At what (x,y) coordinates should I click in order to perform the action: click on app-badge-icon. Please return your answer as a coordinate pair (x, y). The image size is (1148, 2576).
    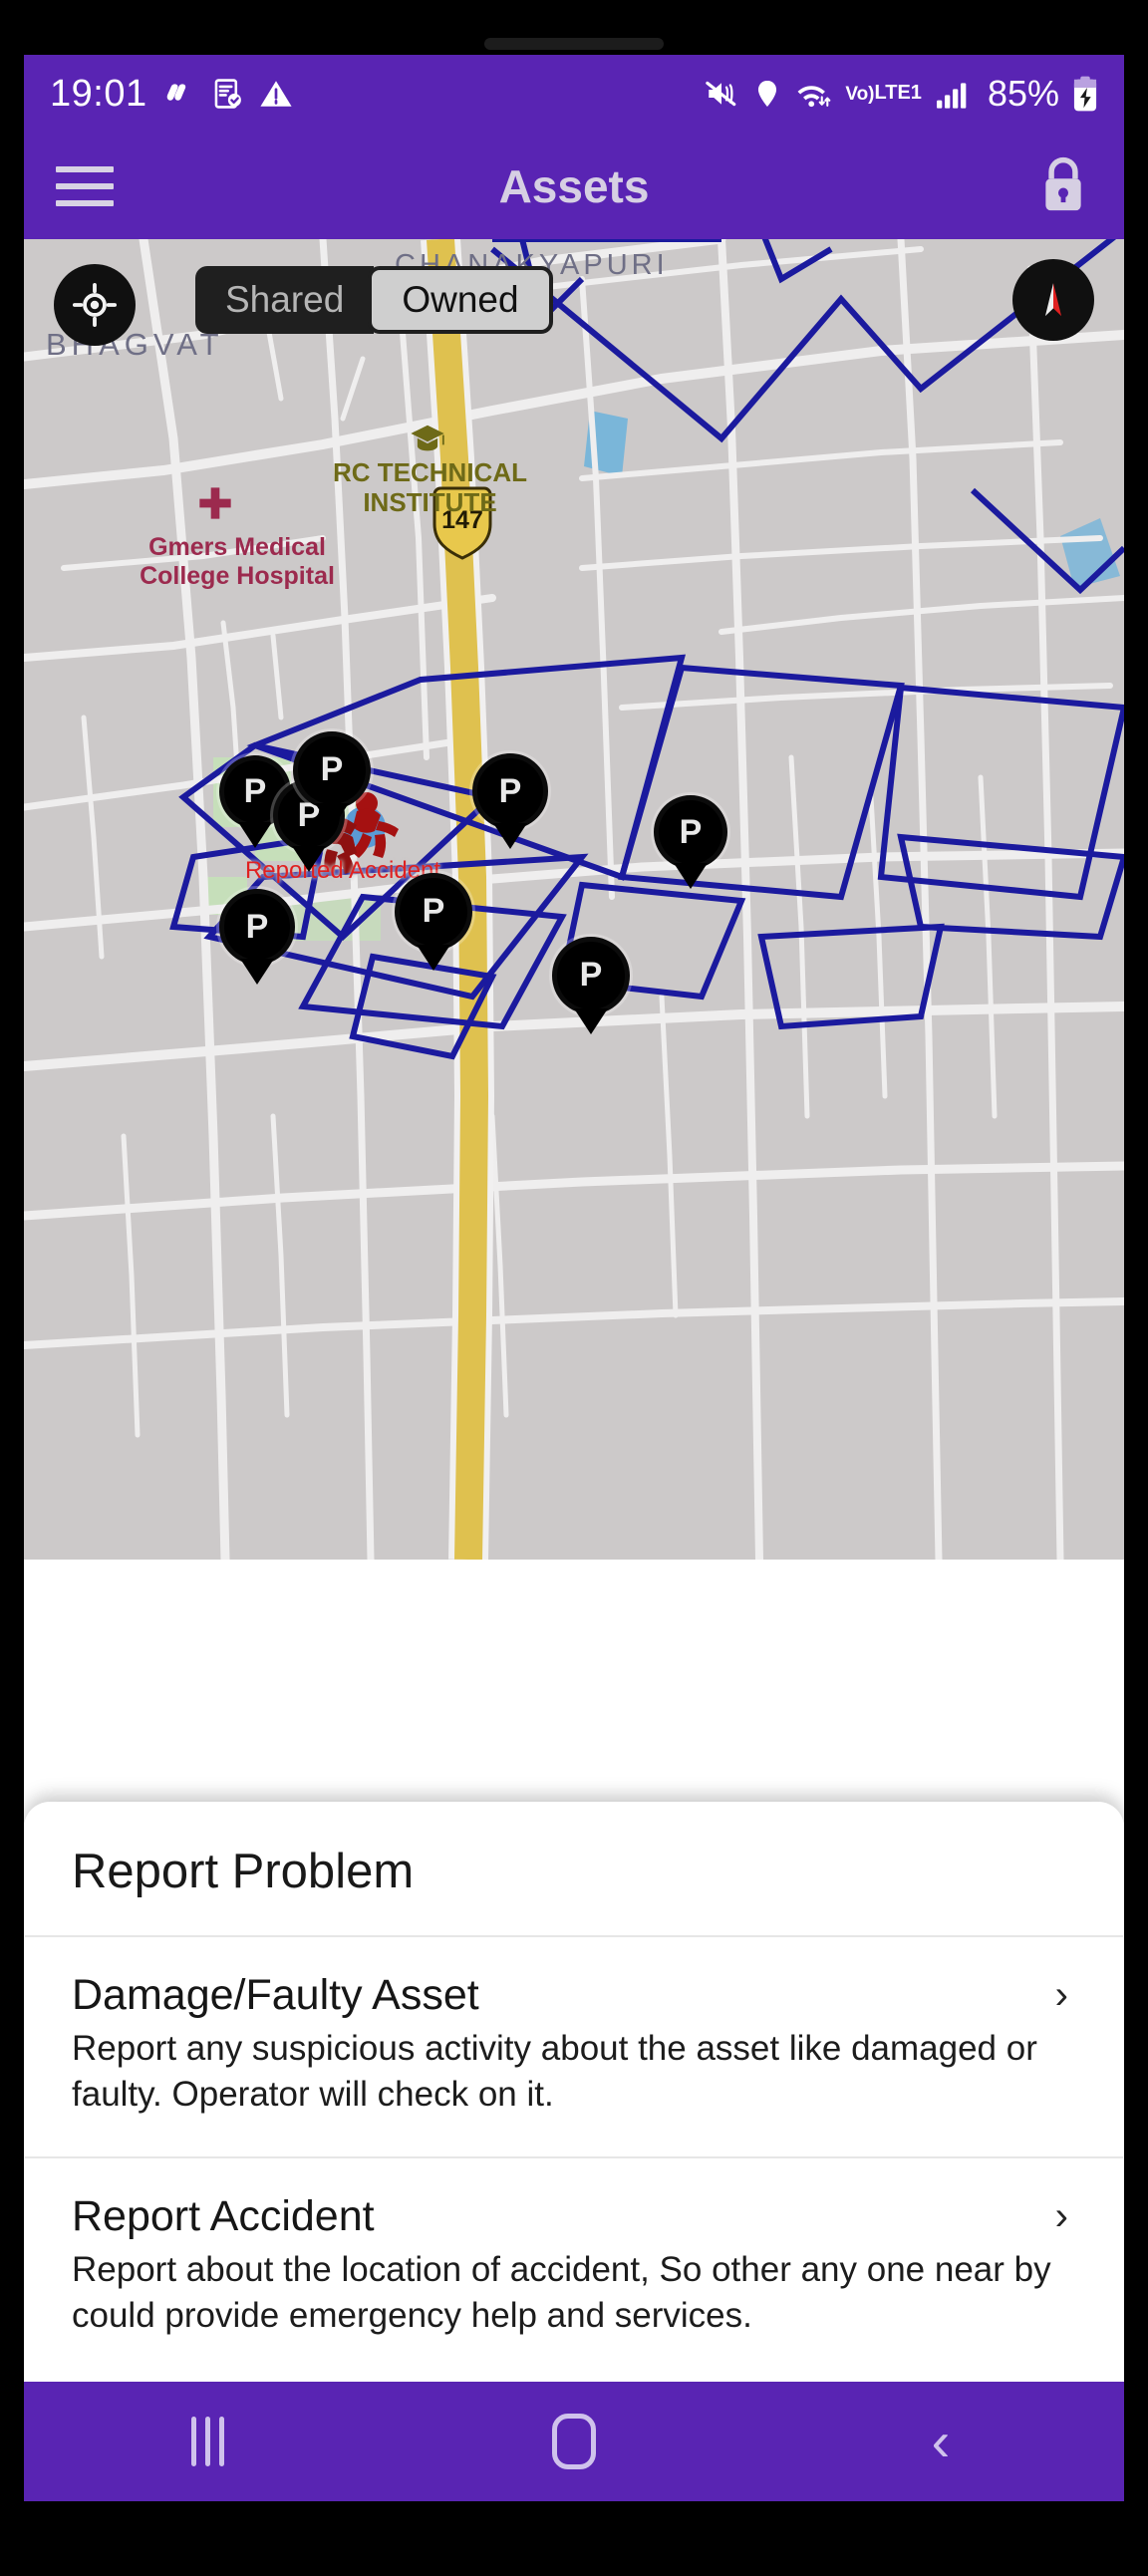
    Looking at the image, I should click on (179, 94).